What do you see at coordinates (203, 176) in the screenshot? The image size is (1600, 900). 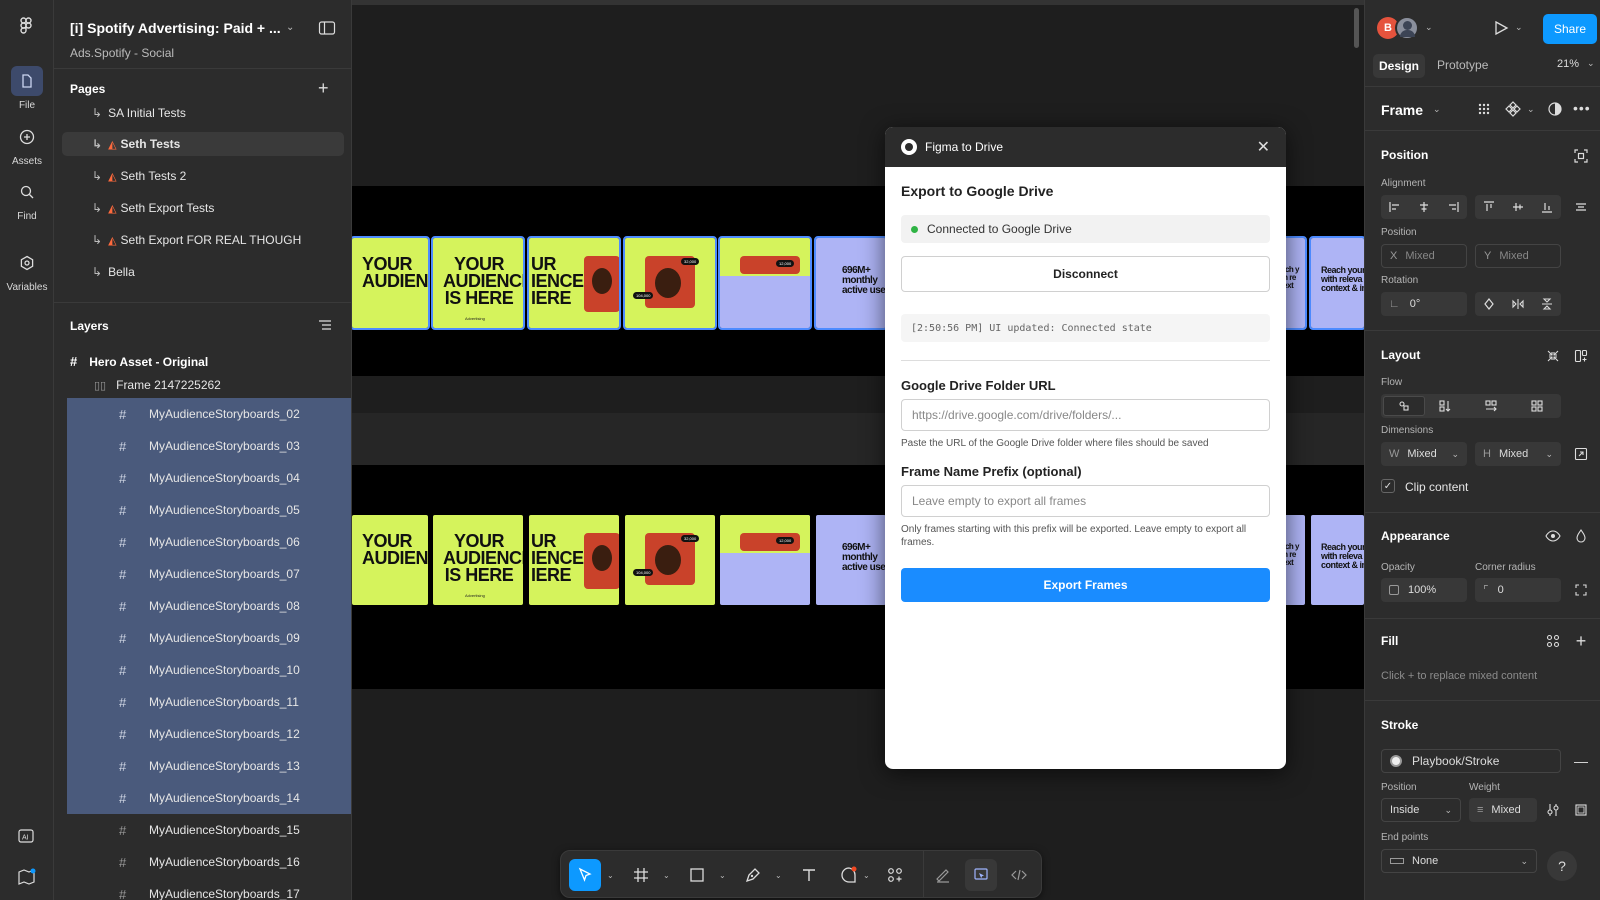 I see `page-item-seth-tests-2: ↳ ◭ Seth Tests 2` at bounding box center [203, 176].